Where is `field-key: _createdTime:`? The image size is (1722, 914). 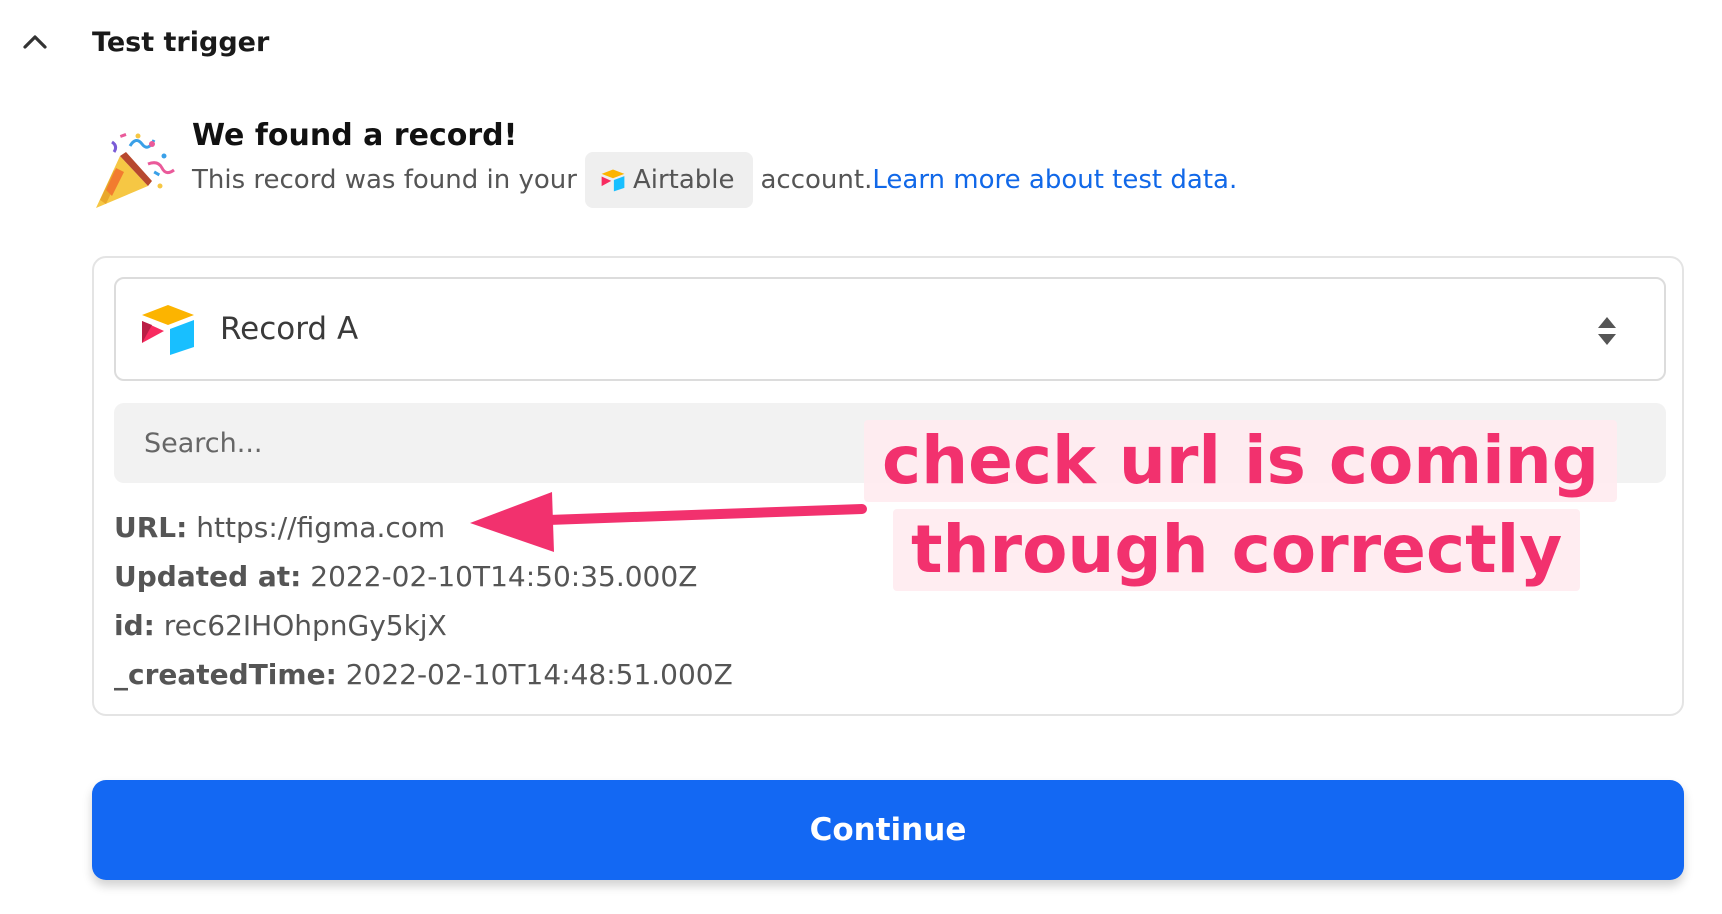 field-key: _createdTime: is located at coordinates (225, 674).